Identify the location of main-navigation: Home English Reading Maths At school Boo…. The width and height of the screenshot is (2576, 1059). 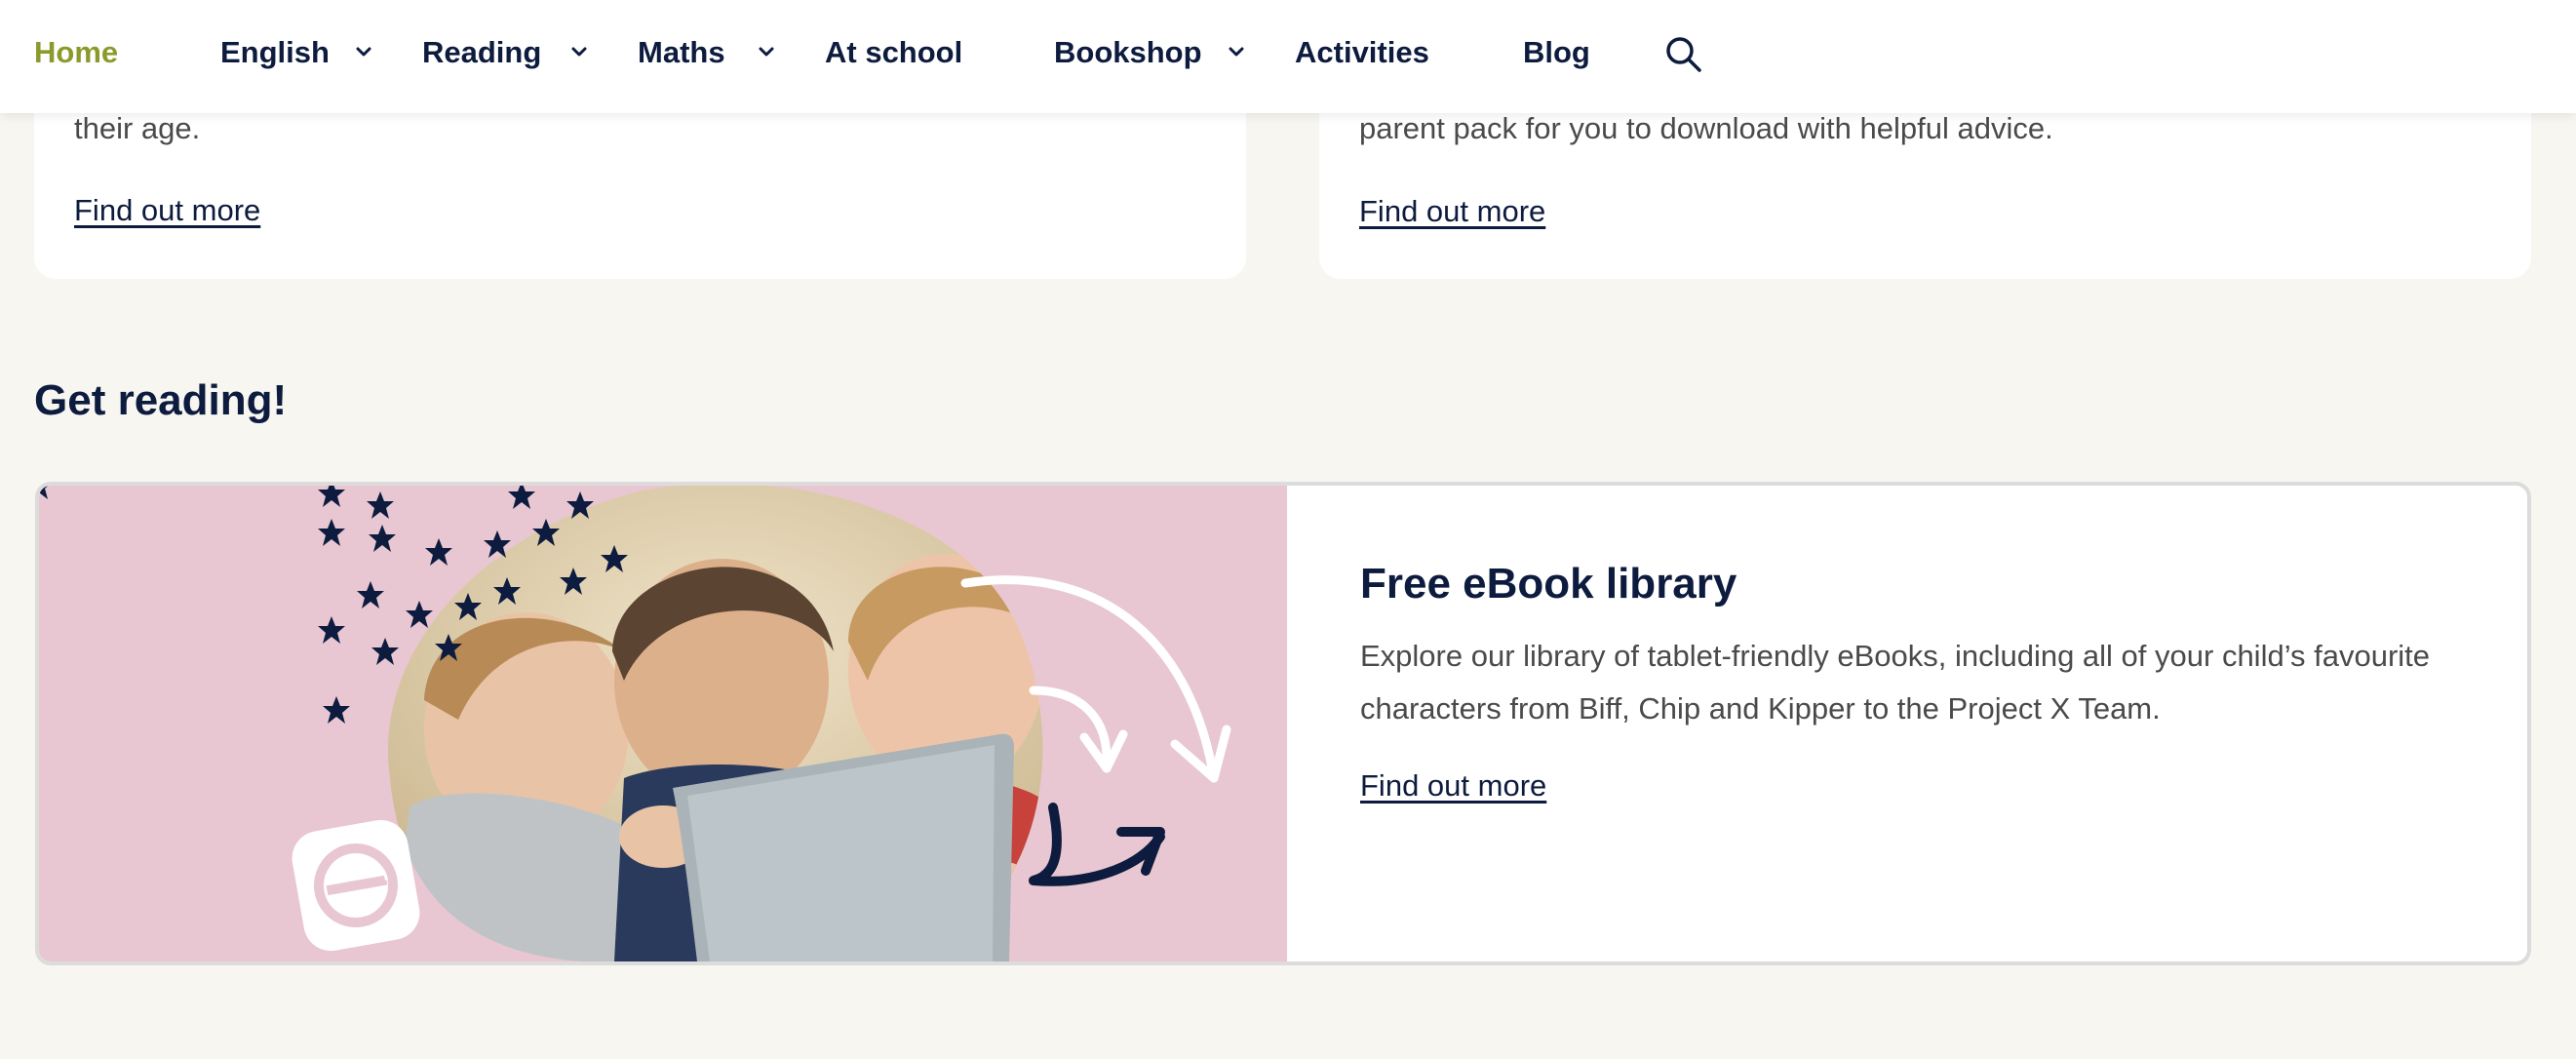
(1288, 56).